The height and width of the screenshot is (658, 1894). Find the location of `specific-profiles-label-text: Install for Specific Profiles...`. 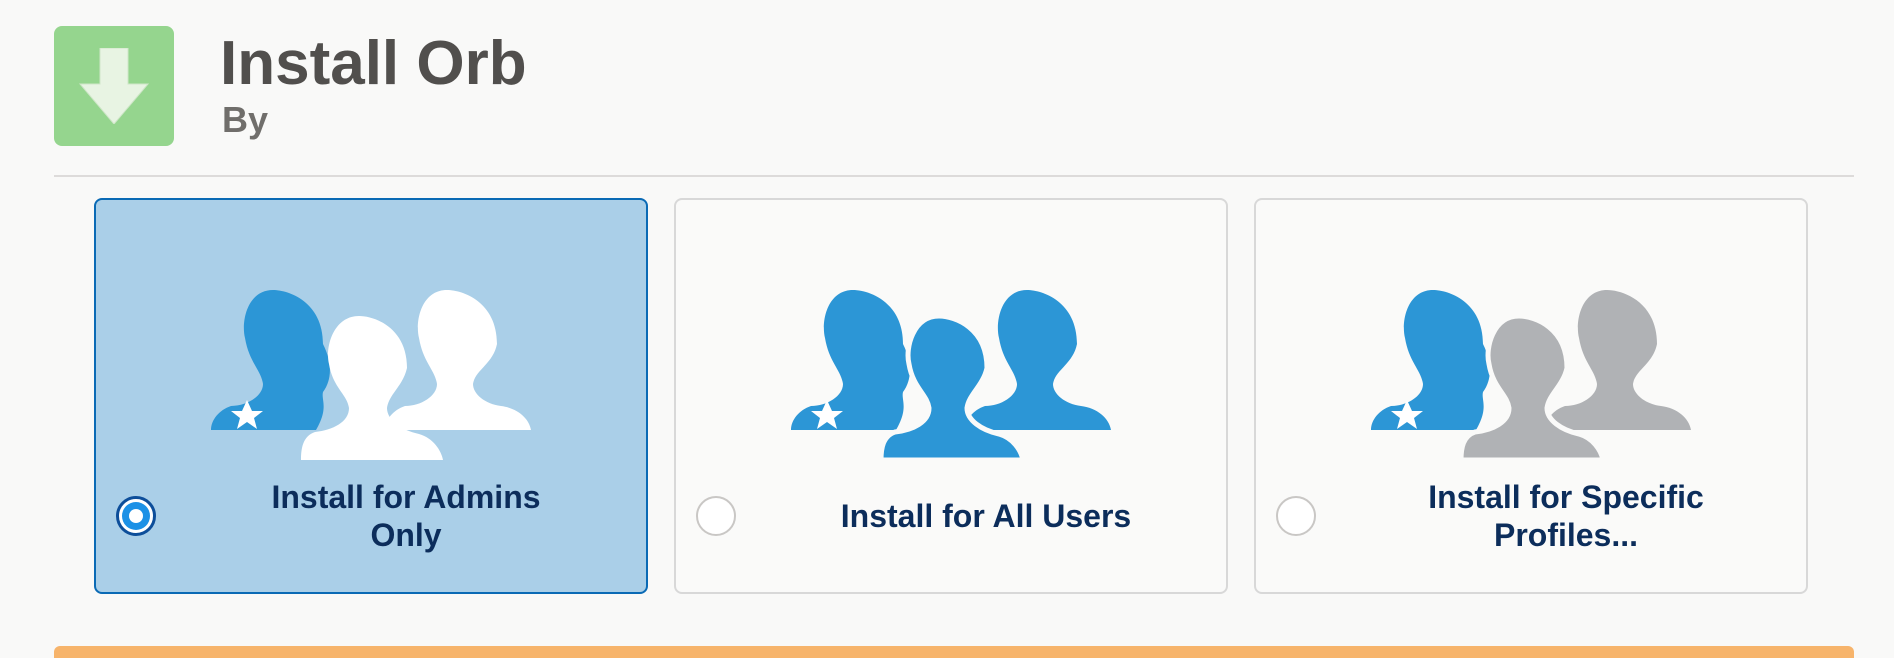

specific-profiles-label-text: Install for Specific Profiles... is located at coordinates (1566, 516).